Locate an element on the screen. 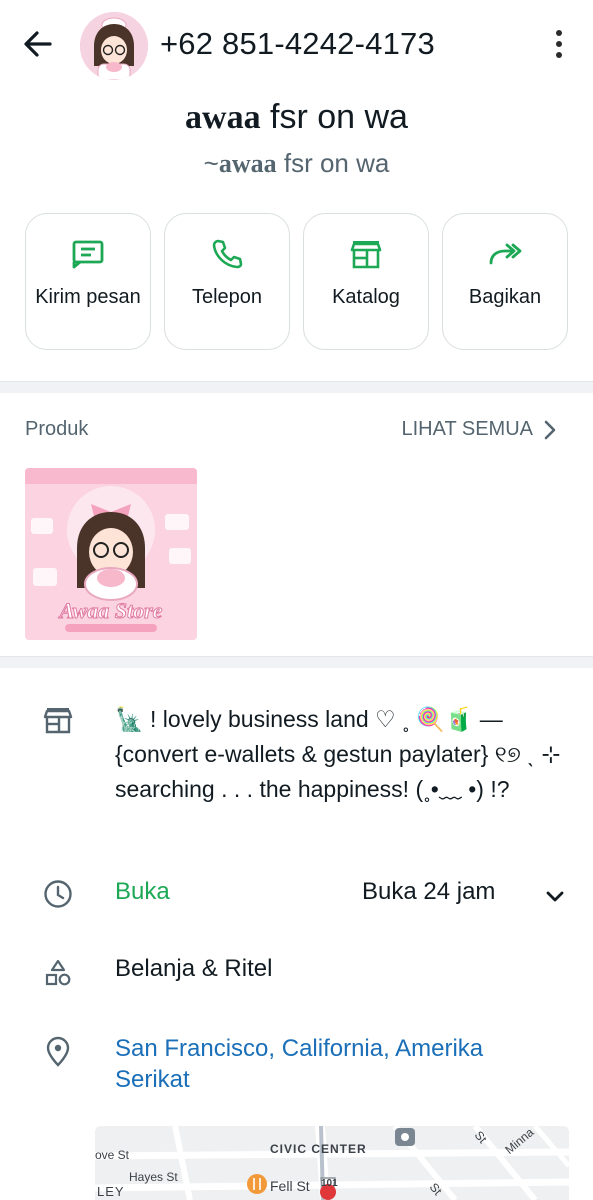  store-icon is located at coordinates (58, 720).